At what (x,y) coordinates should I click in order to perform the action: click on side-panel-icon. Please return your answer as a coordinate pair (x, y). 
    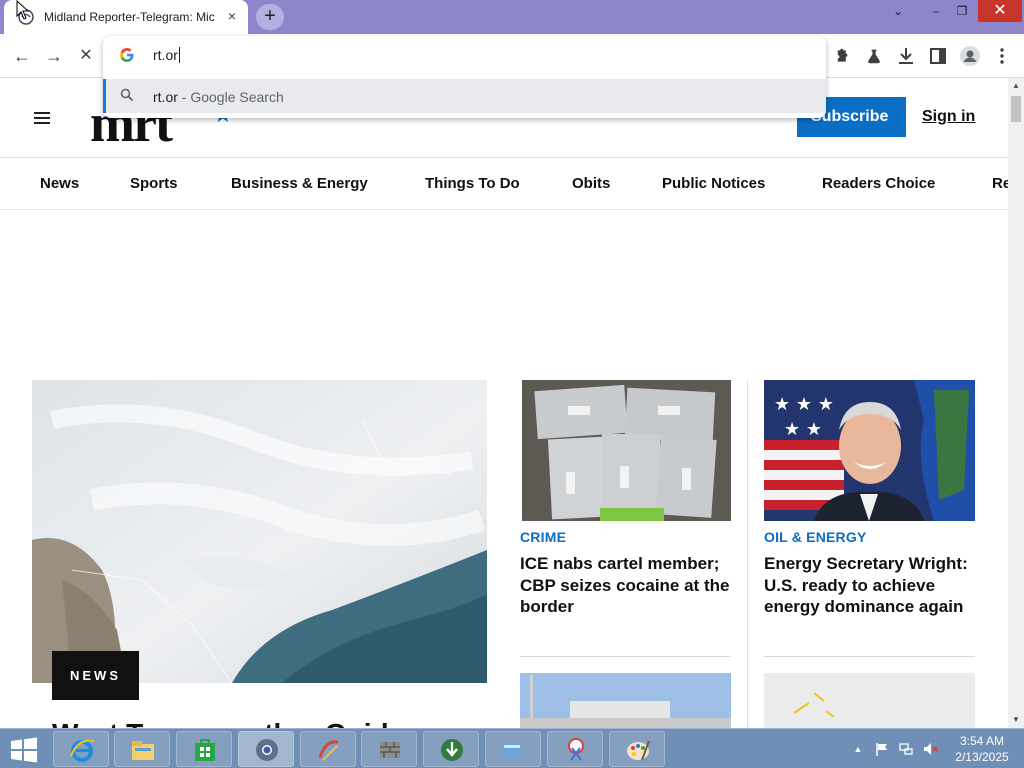
    Looking at the image, I should click on (938, 56).